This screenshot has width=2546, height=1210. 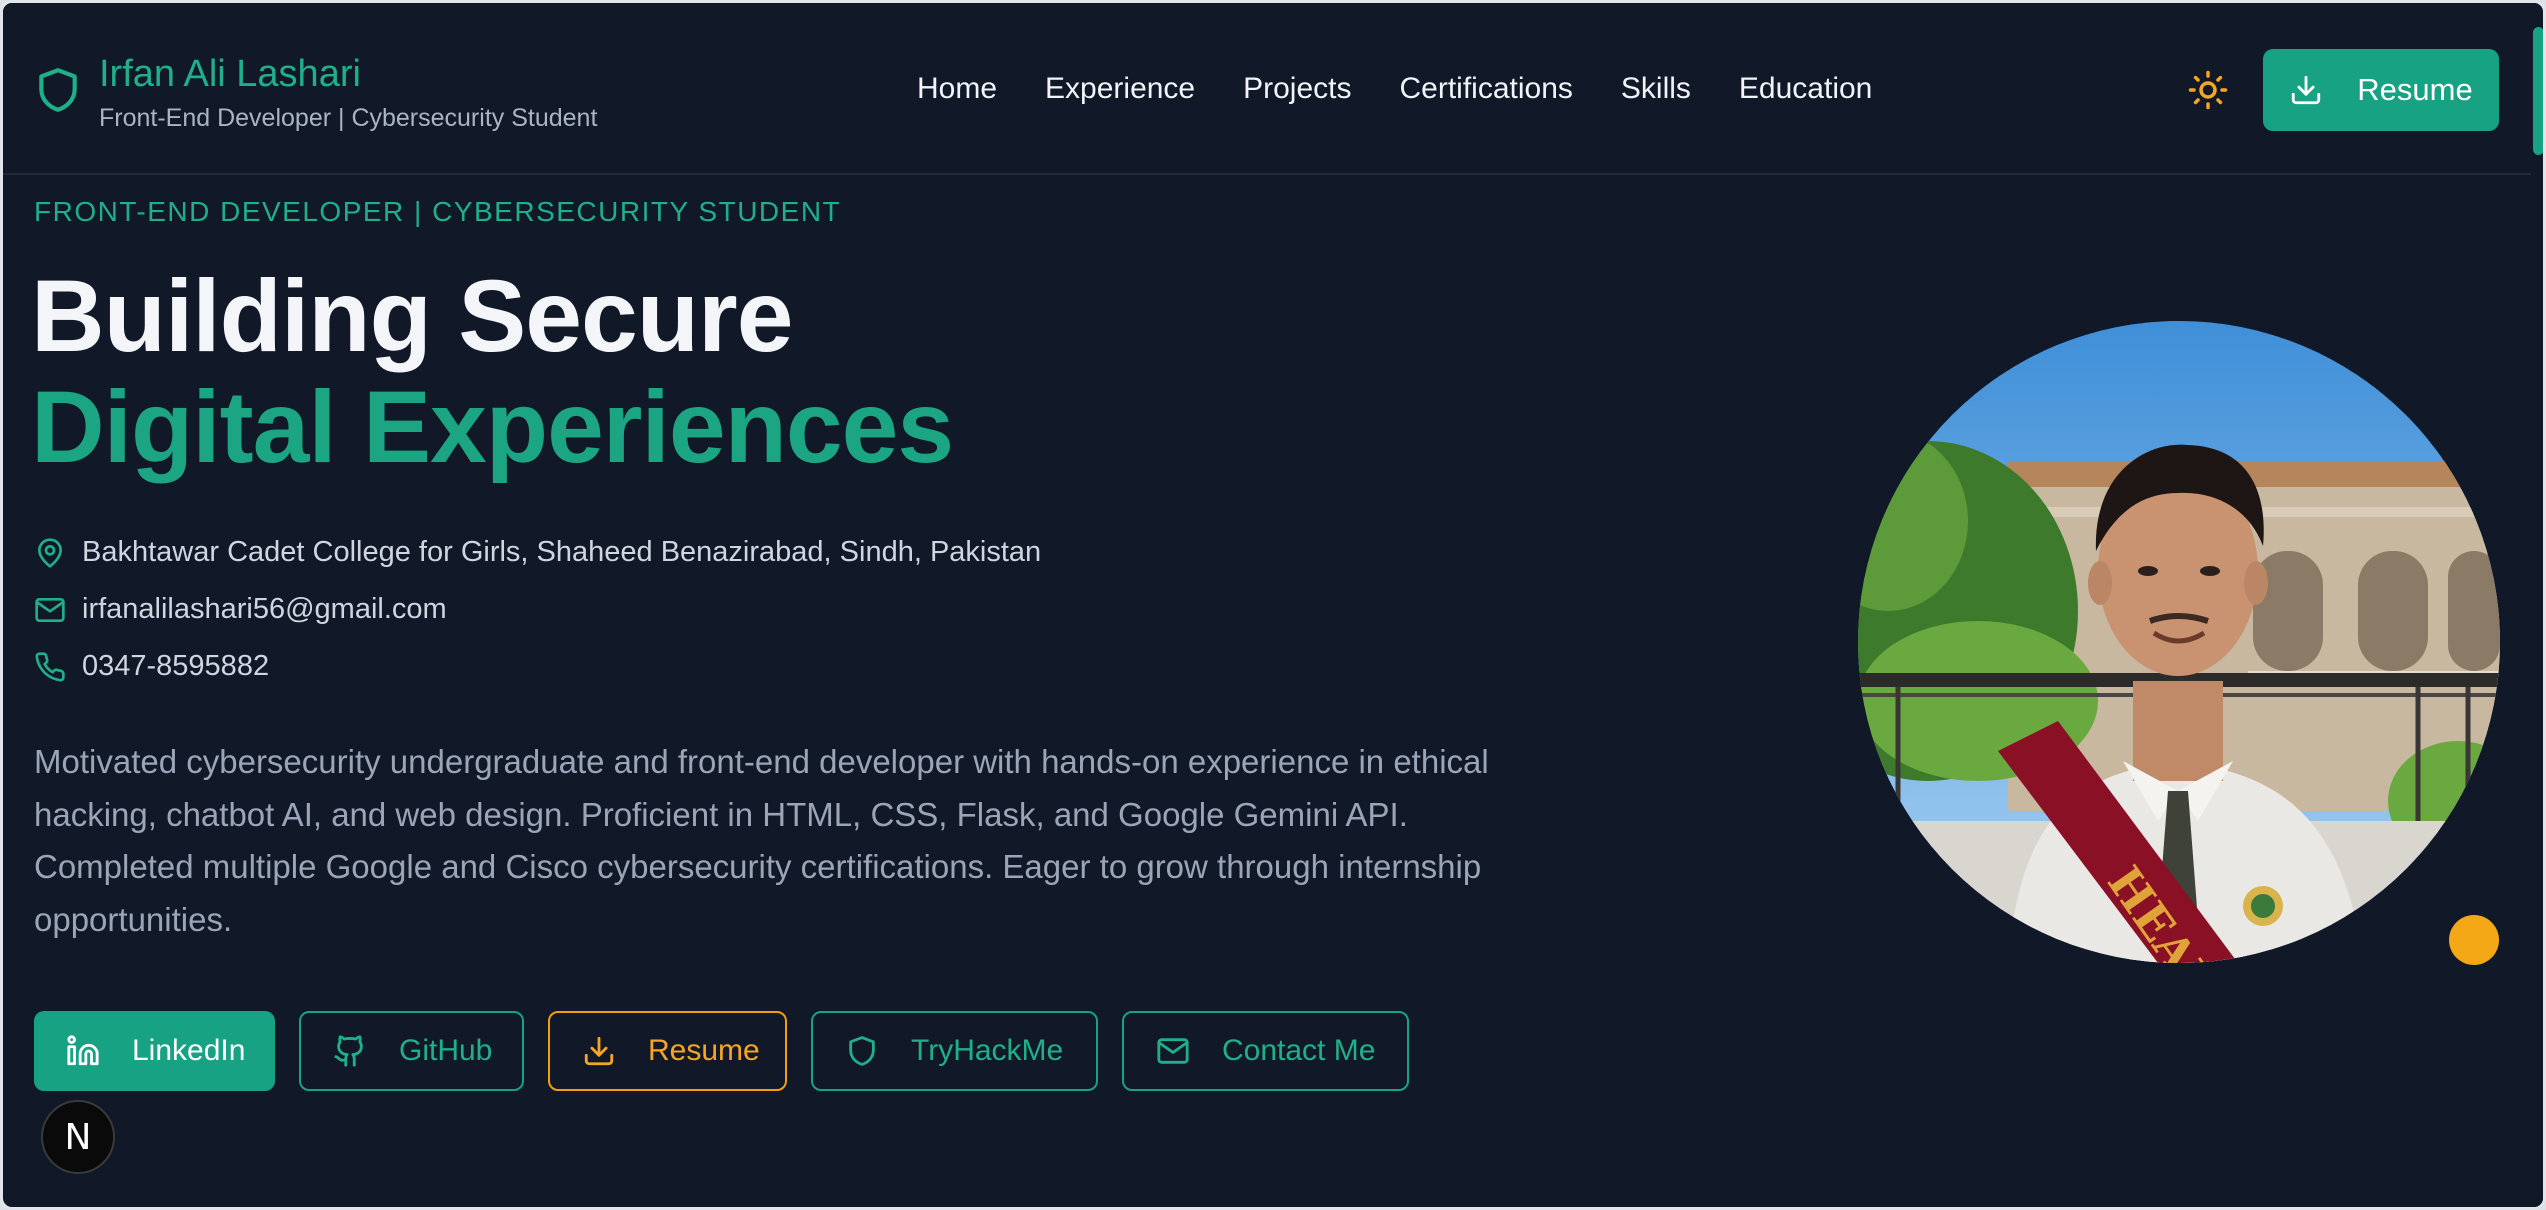 What do you see at coordinates (2474, 940) in the screenshot?
I see `status-dot` at bounding box center [2474, 940].